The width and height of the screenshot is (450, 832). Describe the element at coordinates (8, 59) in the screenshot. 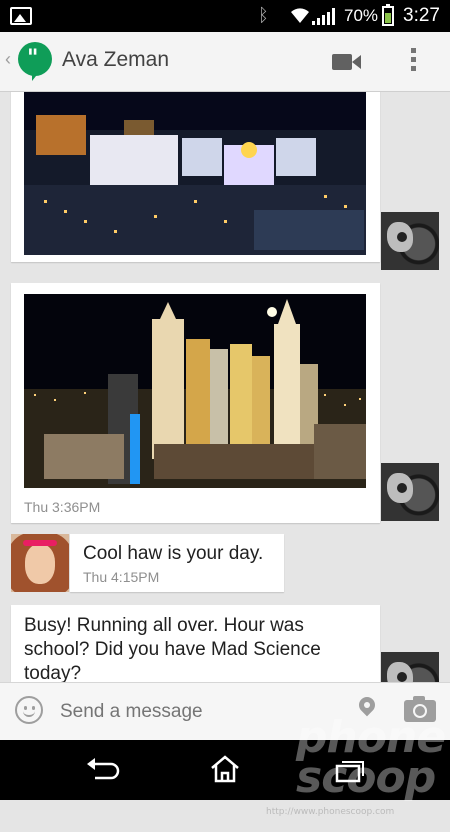

I see `back-chevron-icon: ‹` at that location.